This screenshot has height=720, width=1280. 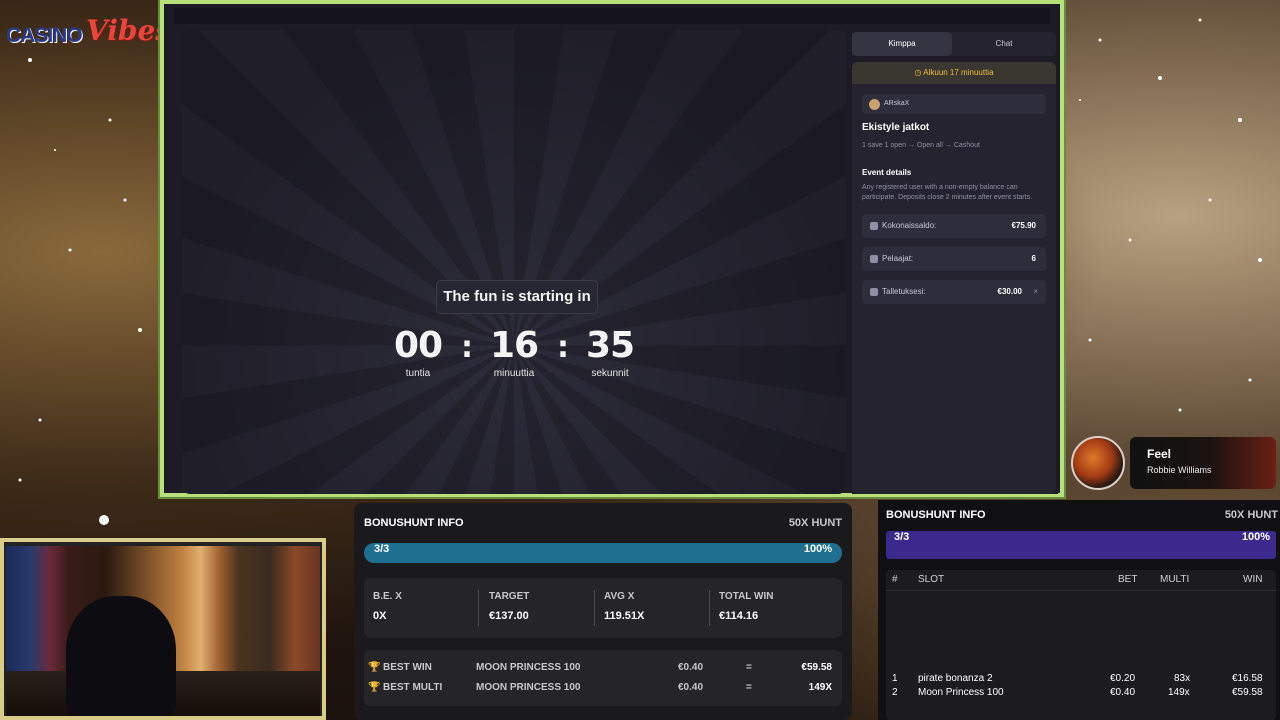 What do you see at coordinates (380, 616) in the screenshot?
I see `stat-value: 0X` at bounding box center [380, 616].